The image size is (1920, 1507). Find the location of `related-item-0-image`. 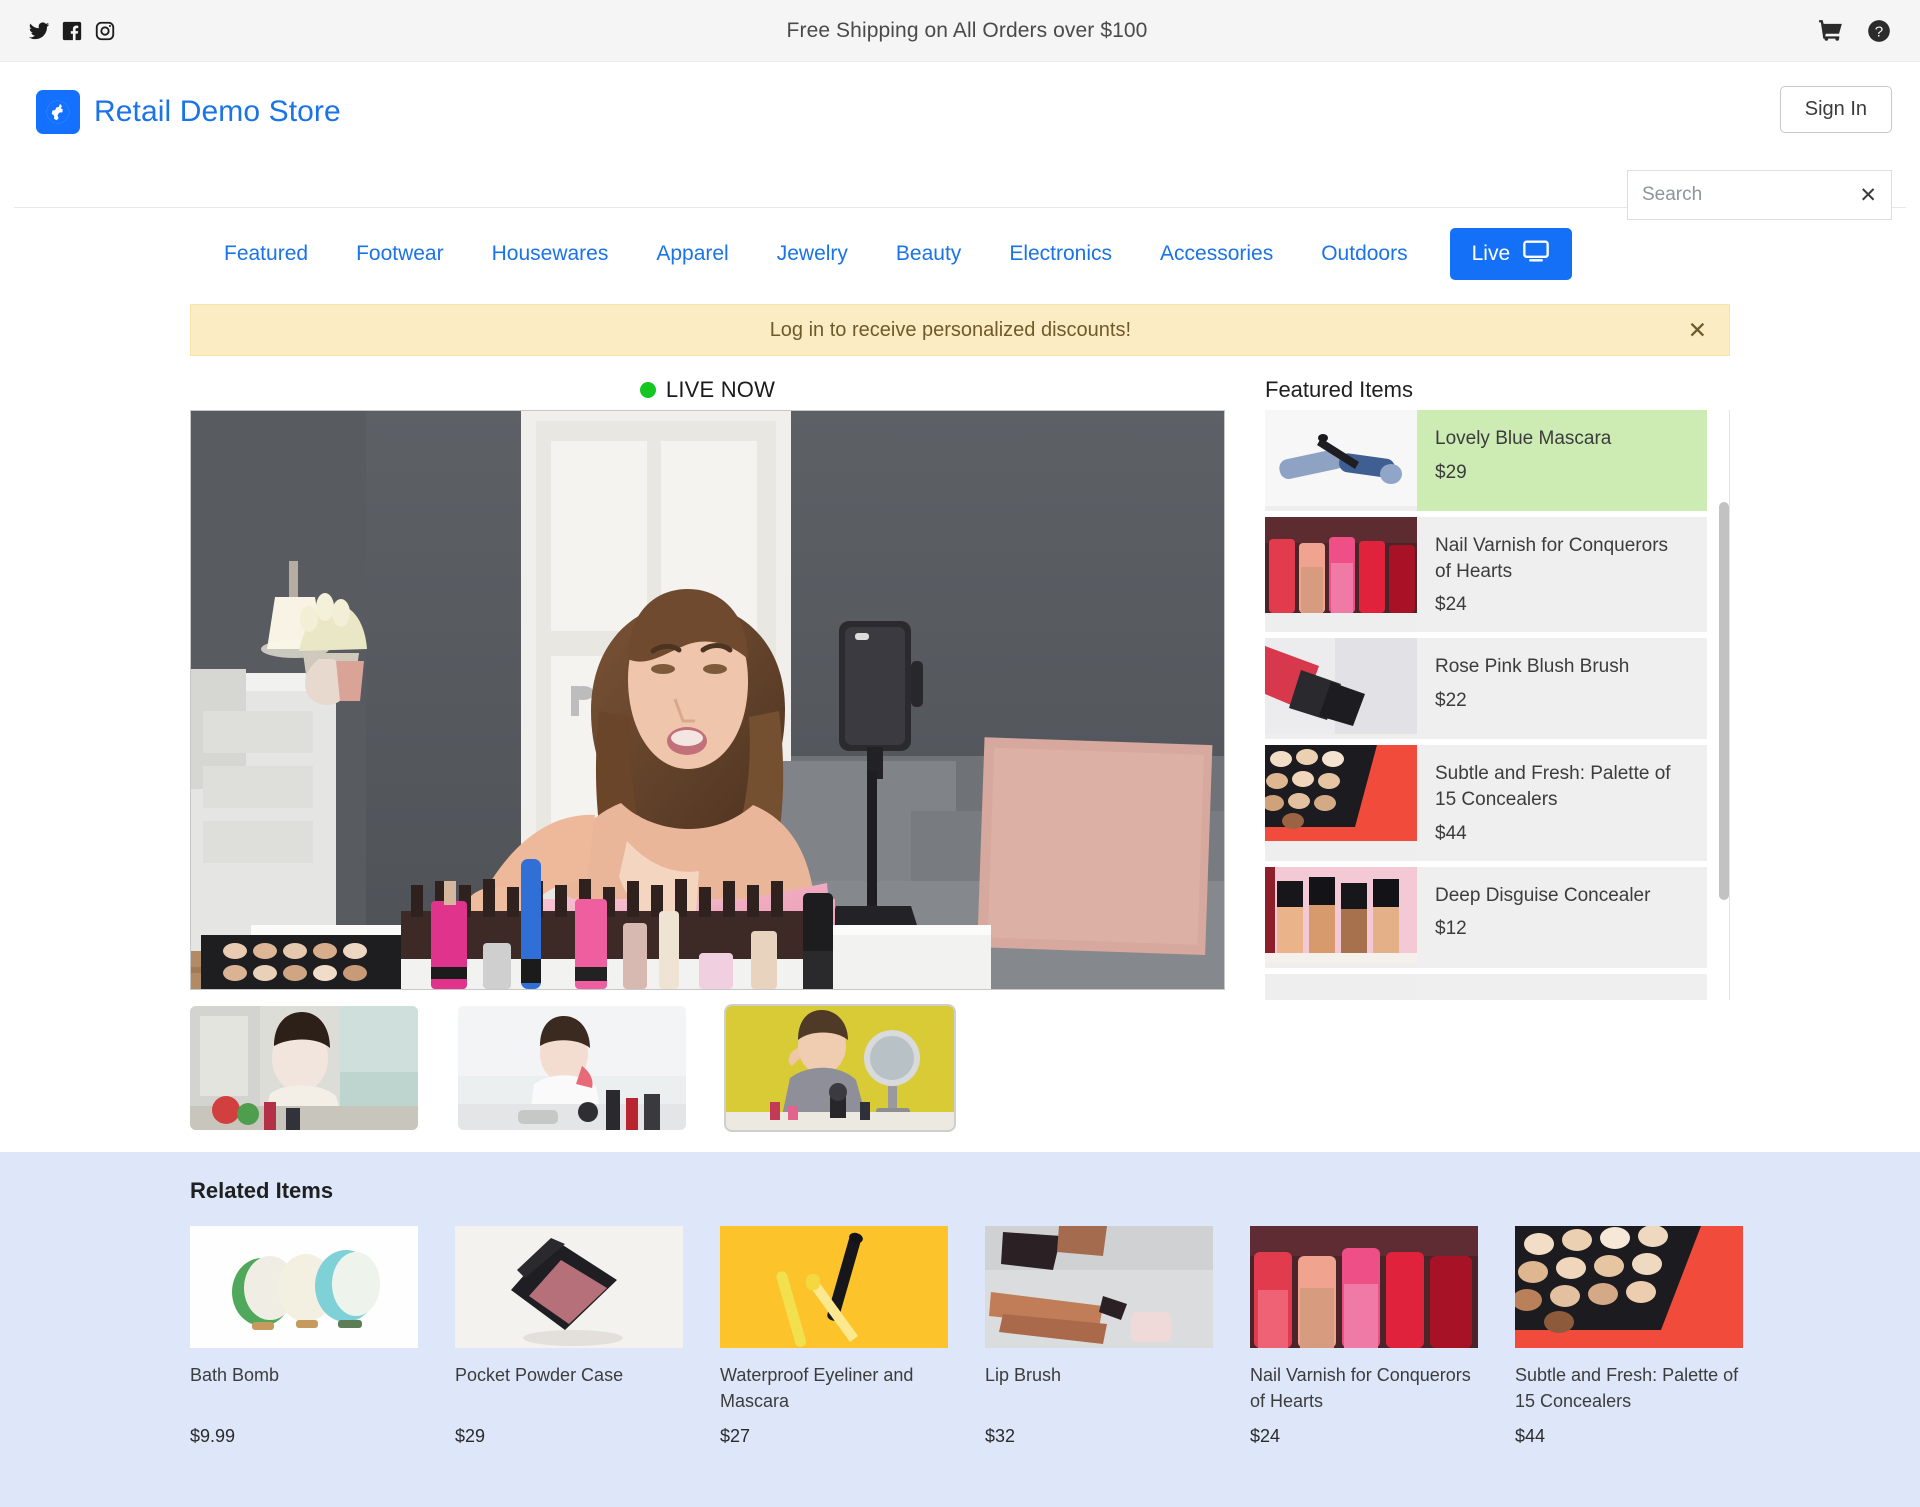

related-item-0-image is located at coordinates (304, 1287).